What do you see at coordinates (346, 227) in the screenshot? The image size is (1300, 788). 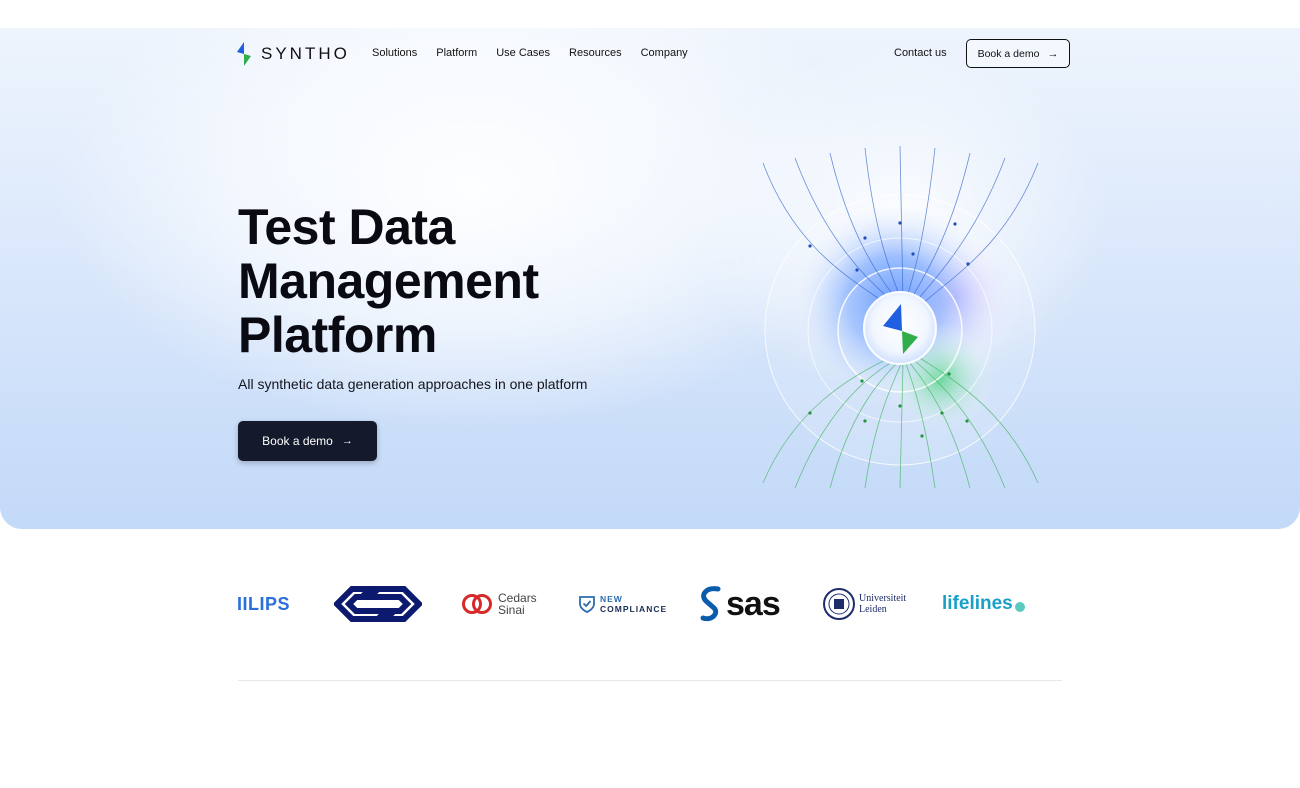 I see `hero-title-line-1: Test Data` at bounding box center [346, 227].